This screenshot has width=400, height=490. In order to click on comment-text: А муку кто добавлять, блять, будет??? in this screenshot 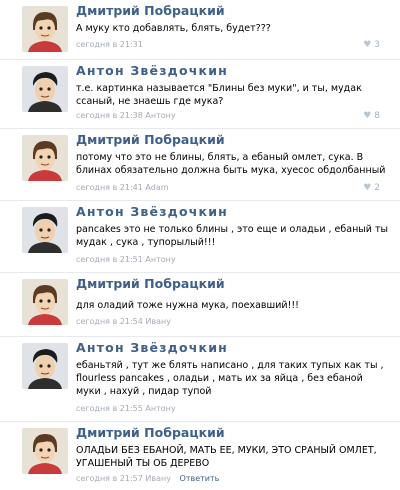, I will do `click(173, 28)`.